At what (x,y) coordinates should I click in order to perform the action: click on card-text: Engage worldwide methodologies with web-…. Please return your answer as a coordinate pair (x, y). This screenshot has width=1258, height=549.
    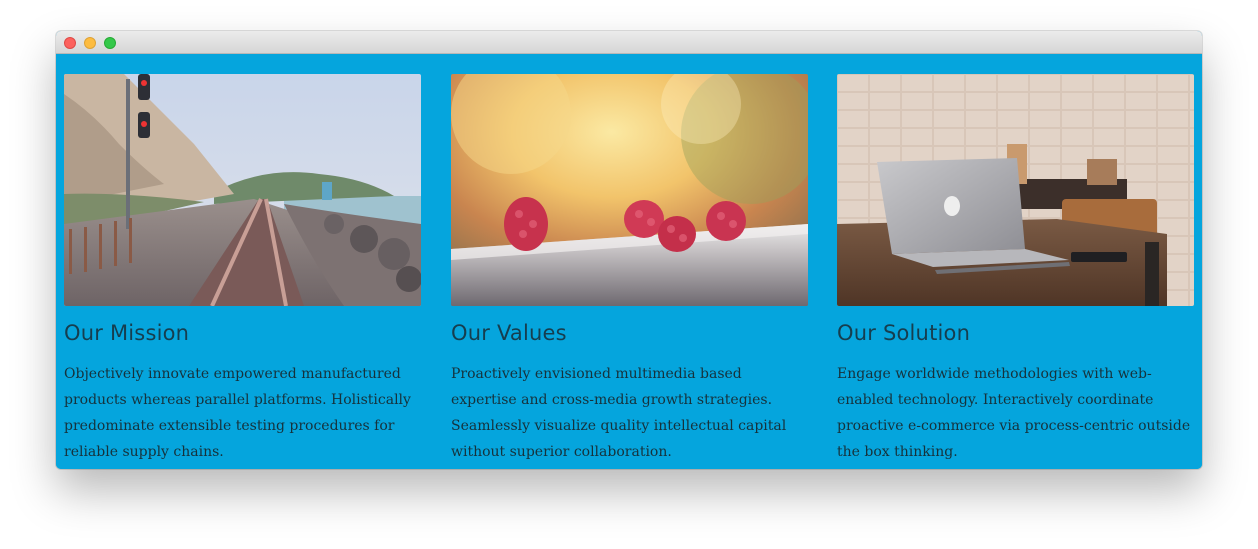
    Looking at the image, I should click on (1014, 413).